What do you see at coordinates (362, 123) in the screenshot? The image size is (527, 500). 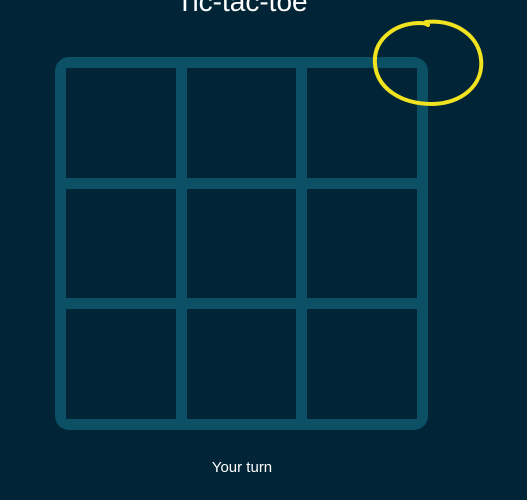 I see `board-cell-r1-c3` at bounding box center [362, 123].